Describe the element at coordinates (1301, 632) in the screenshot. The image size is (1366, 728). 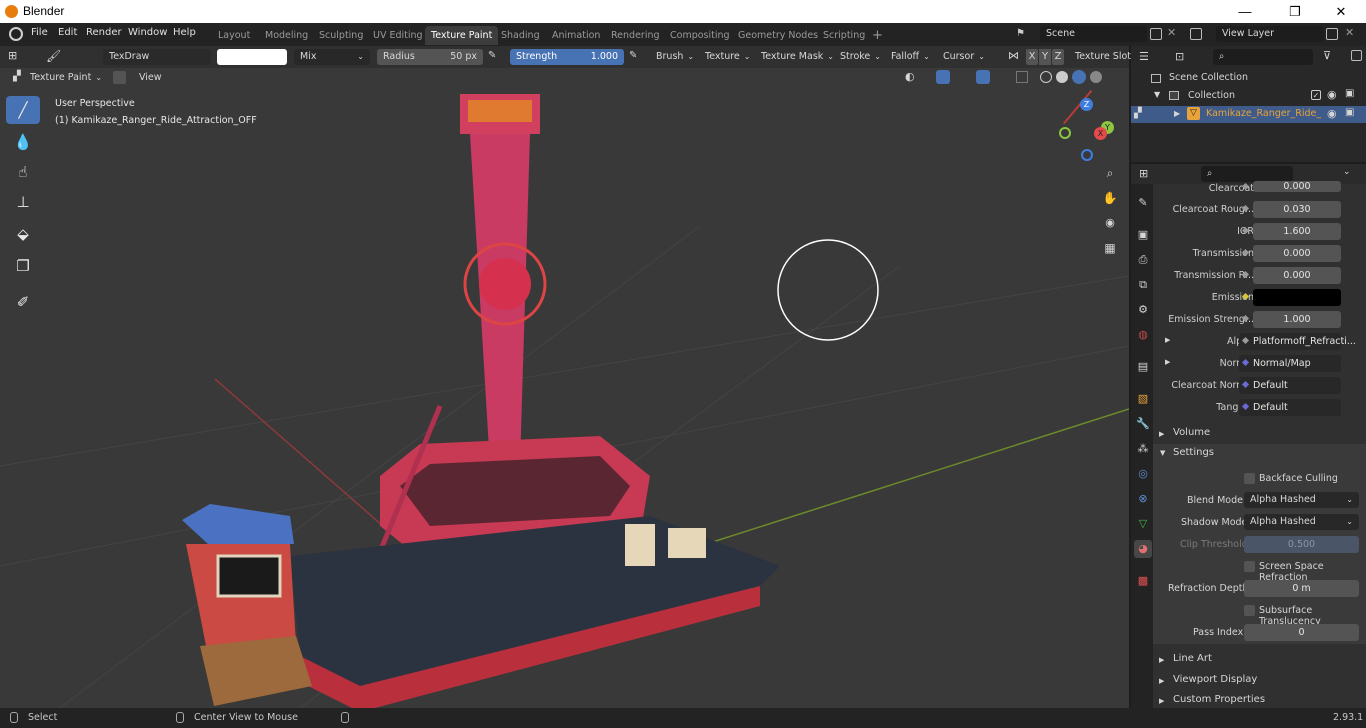
I see `pass-index-field: 0` at that location.